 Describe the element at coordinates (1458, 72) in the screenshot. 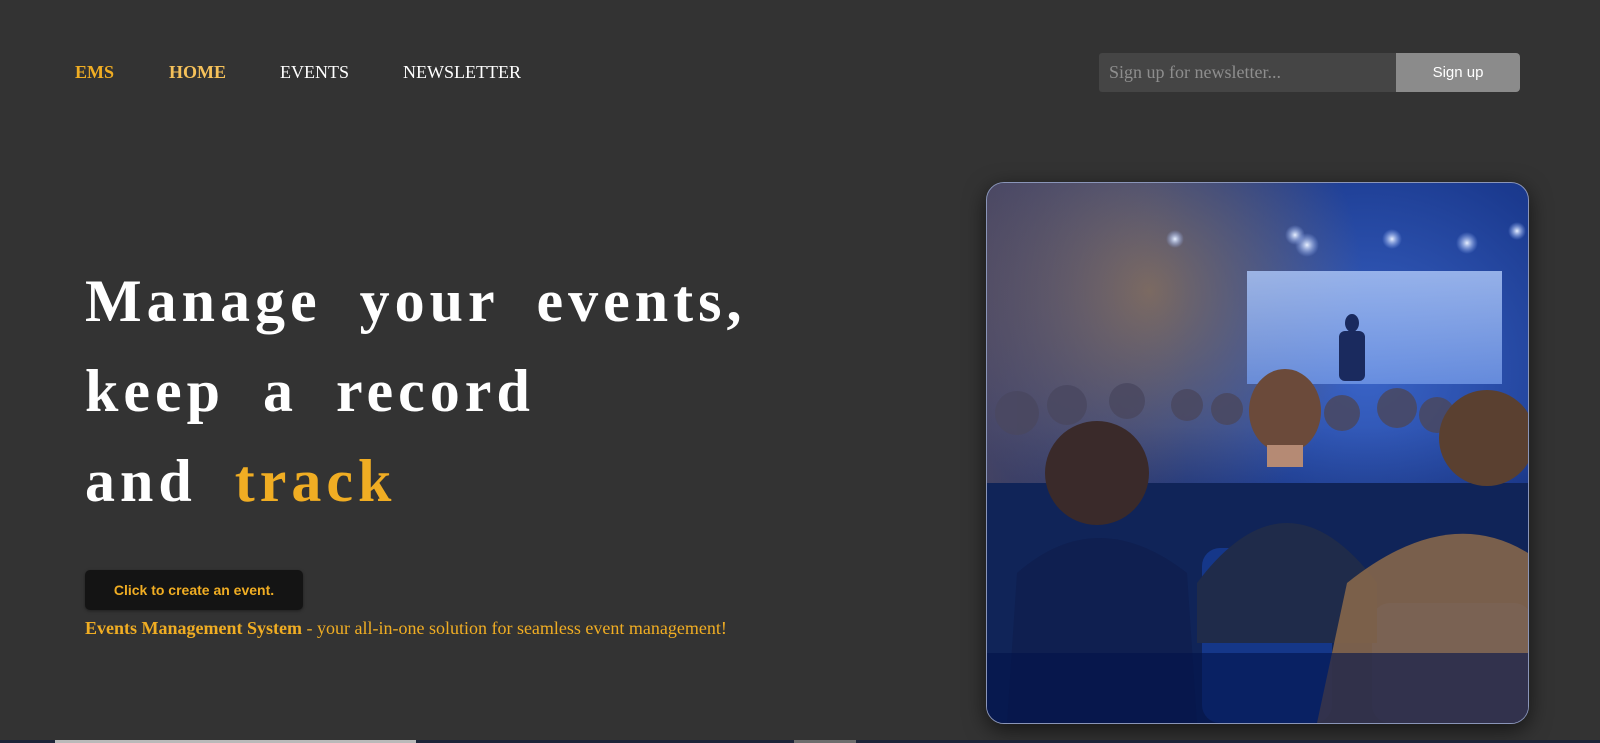

I see `newsletter-signup-button: Sign up` at that location.